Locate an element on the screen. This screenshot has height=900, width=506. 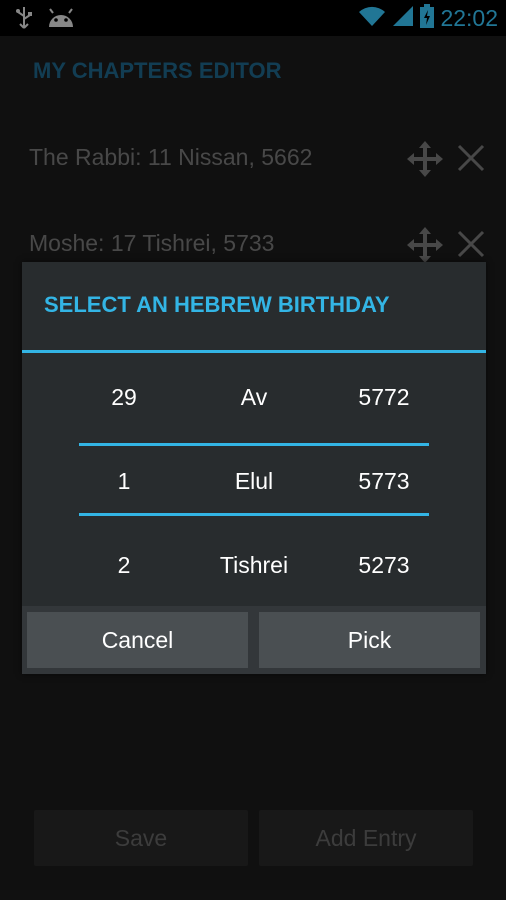
day-picker: 29 1 2 is located at coordinates (124, 481).